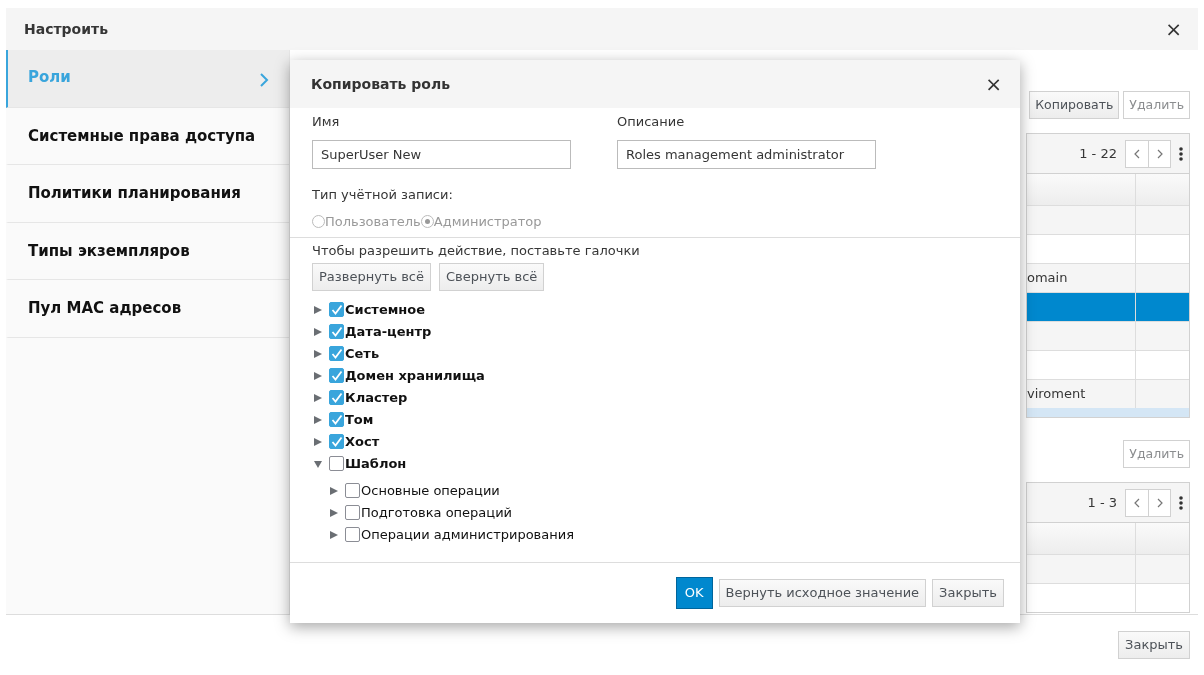  I want to click on sidebar-item: Системные права доступа, so click(147, 136).